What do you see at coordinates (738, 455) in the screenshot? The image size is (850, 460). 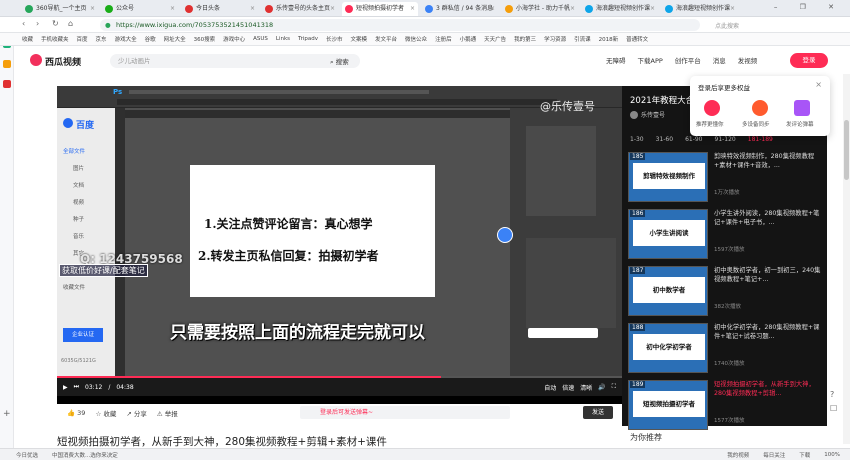 I see `status-right-1: 我的视频` at bounding box center [738, 455].